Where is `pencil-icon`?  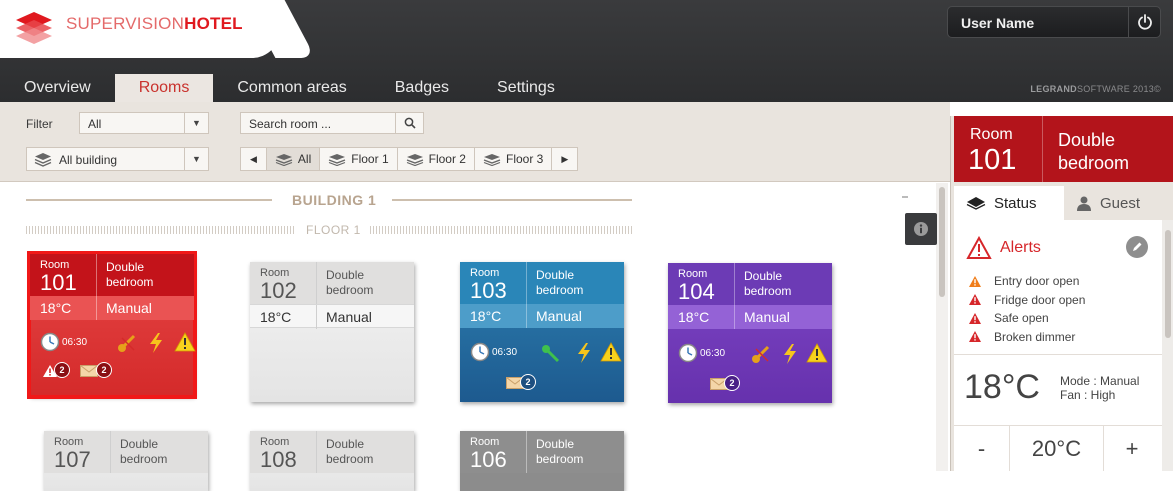
pencil-icon is located at coordinates (1137, 246).